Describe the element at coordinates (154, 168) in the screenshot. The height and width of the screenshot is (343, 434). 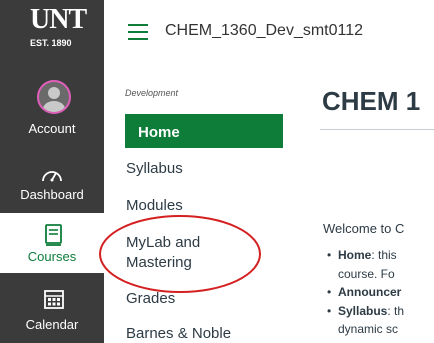
I see `course-nav-syllabus: Syllabus` at that location.